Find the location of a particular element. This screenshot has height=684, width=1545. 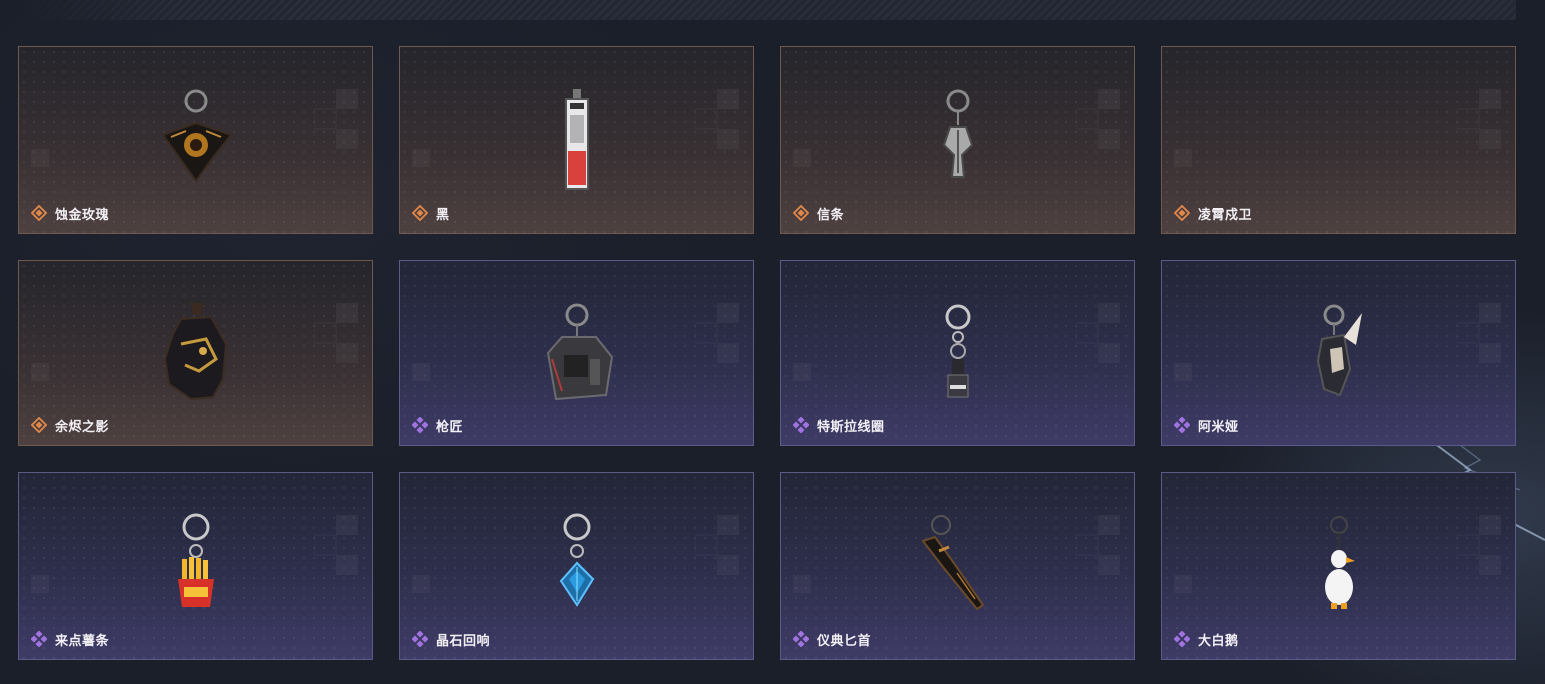

charm-card: 仪典匕首 is located at coordinates (957, 566).